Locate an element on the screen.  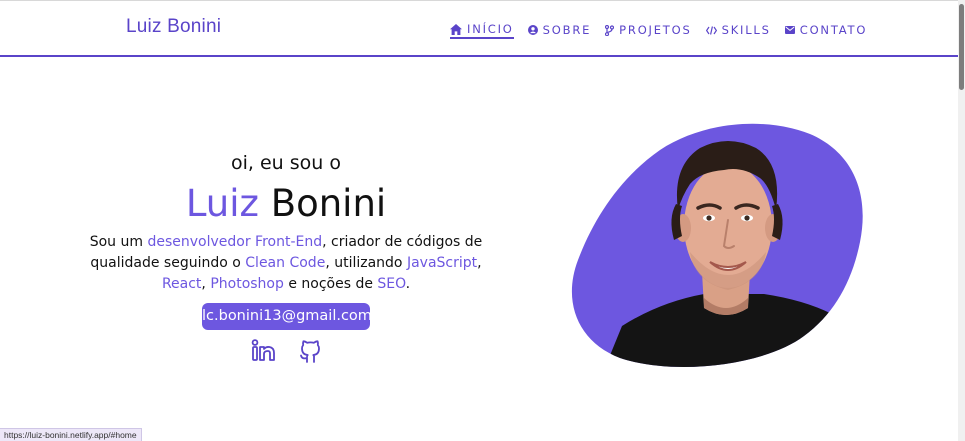
desc-highlight: SEO is located at coordinates (391, 284).